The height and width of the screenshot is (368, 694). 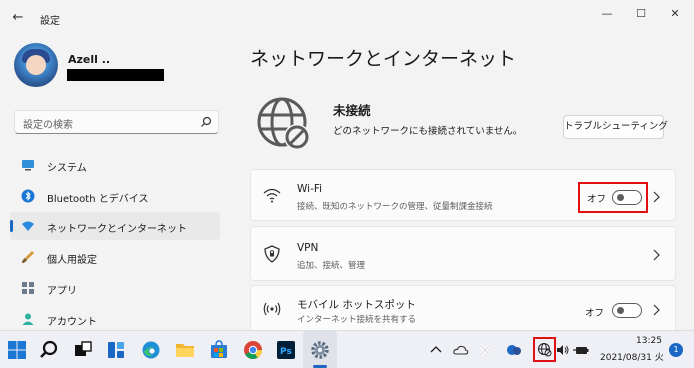 I want to click on shield-icon, so click(x=272, y=254).